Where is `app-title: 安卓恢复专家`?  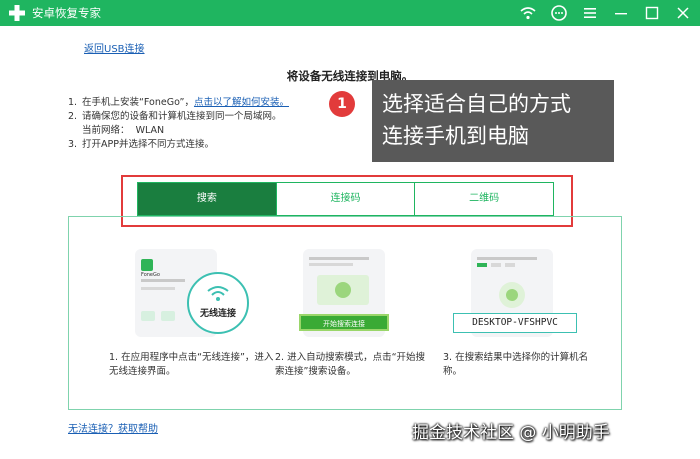 app-title: 安卓恢复专家 is located at coordinates (66, 13).